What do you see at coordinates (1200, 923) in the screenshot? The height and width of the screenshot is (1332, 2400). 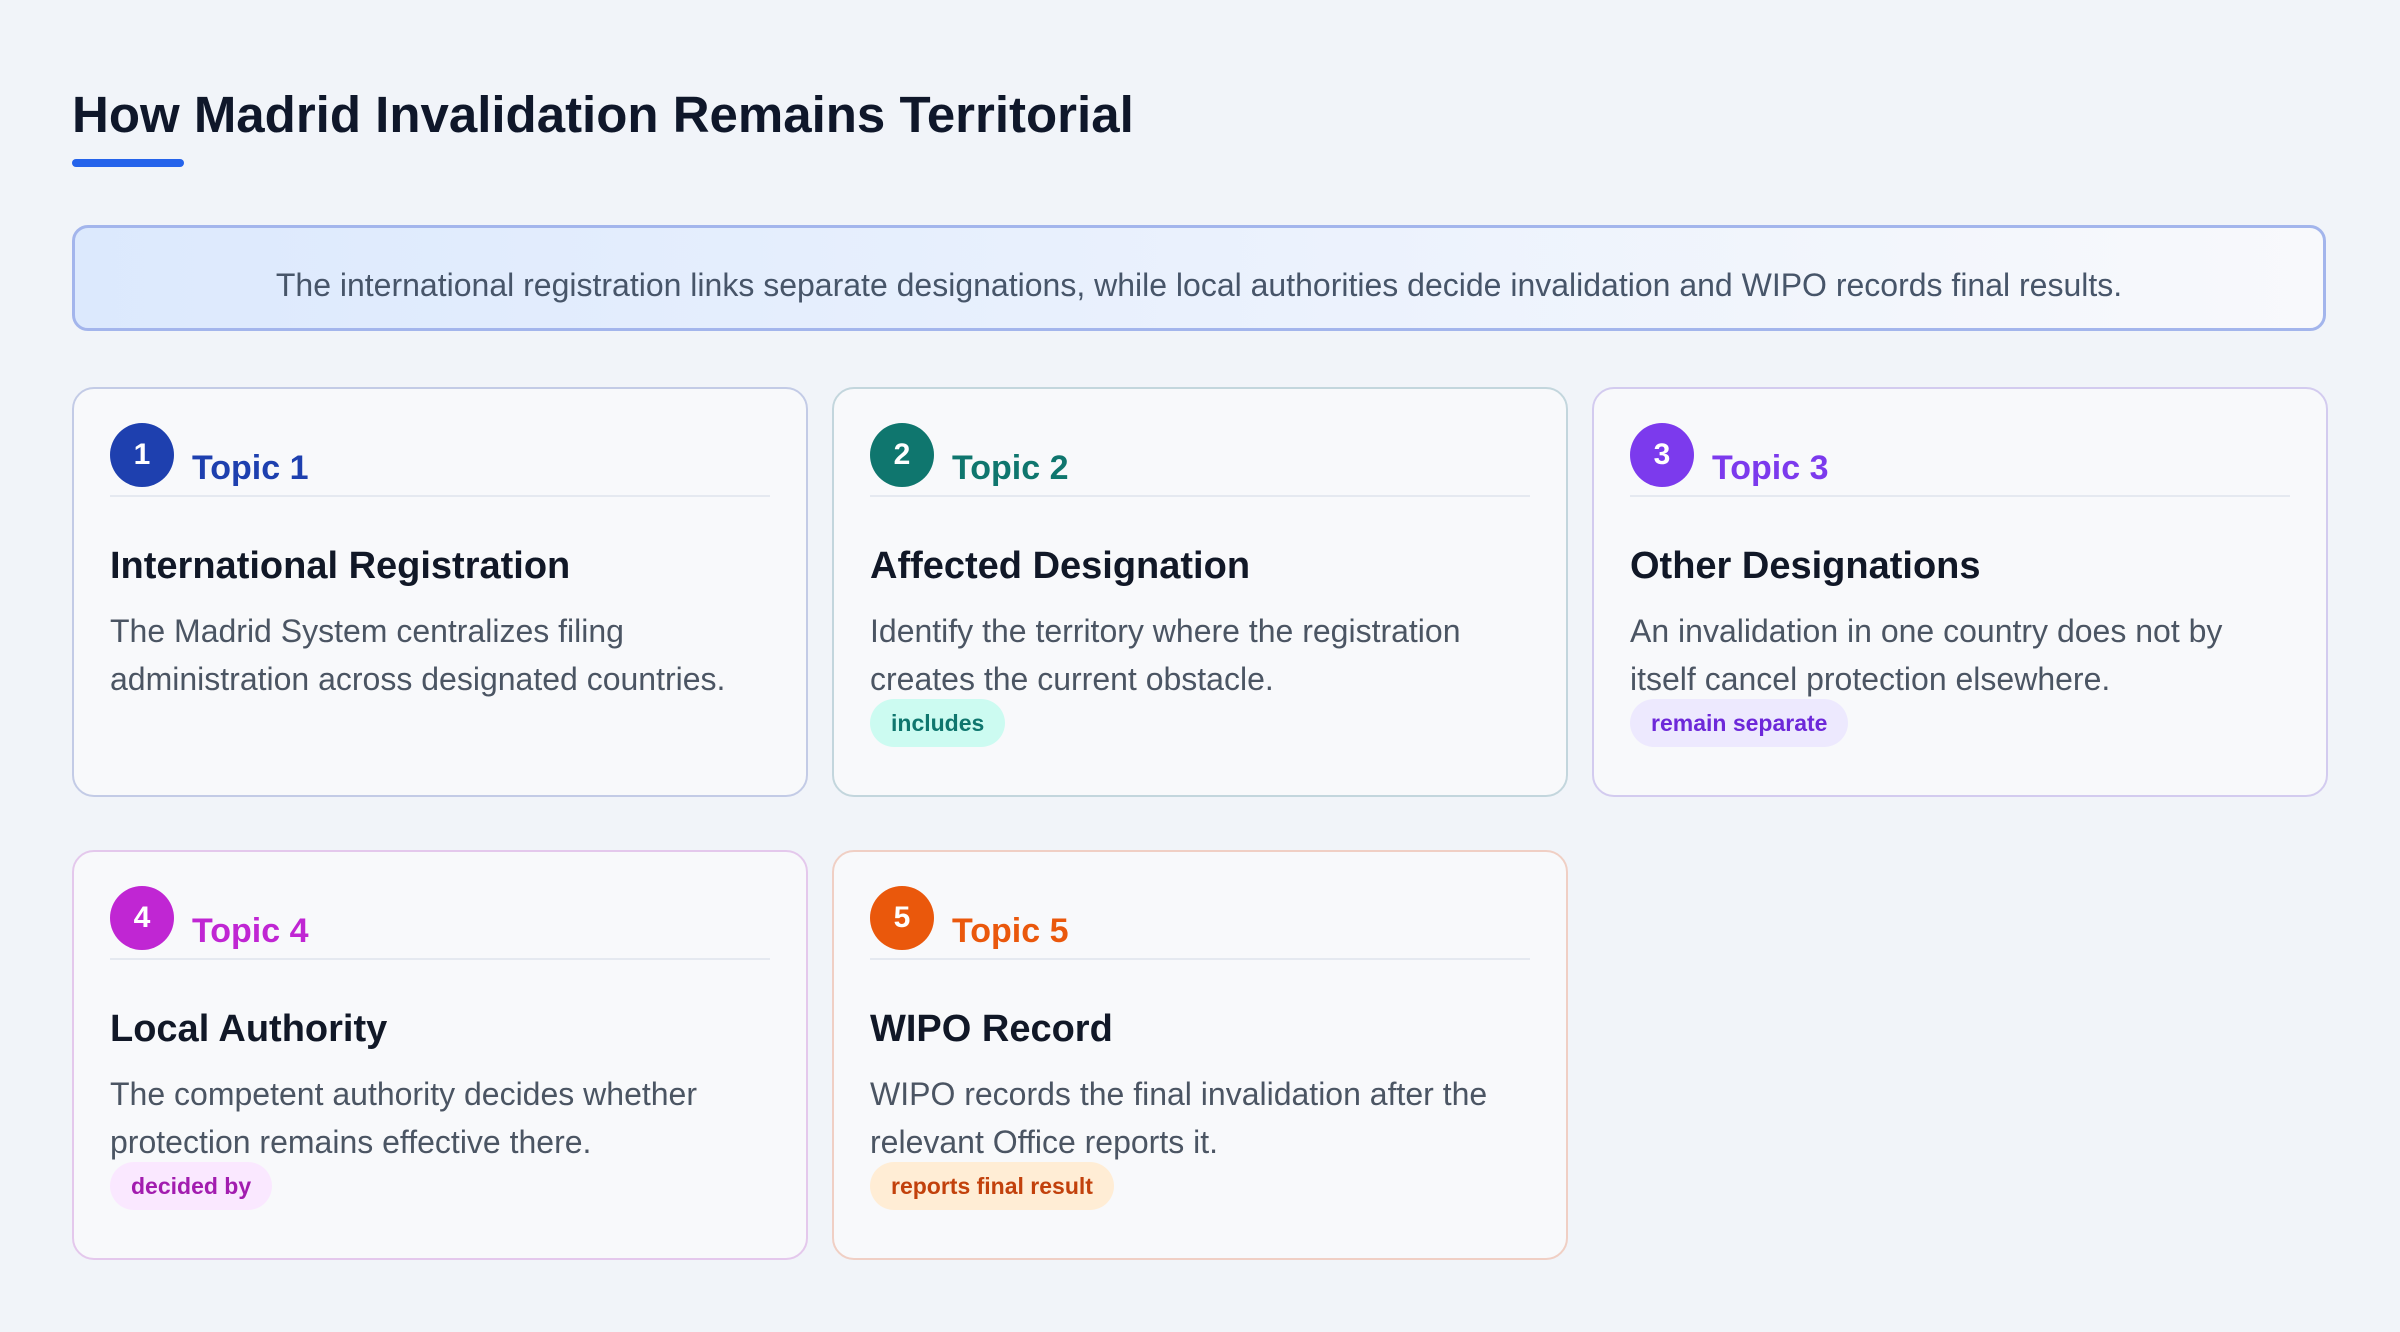 I see `card-header: 5 Topic 5` at bounding box center [1200, 923].